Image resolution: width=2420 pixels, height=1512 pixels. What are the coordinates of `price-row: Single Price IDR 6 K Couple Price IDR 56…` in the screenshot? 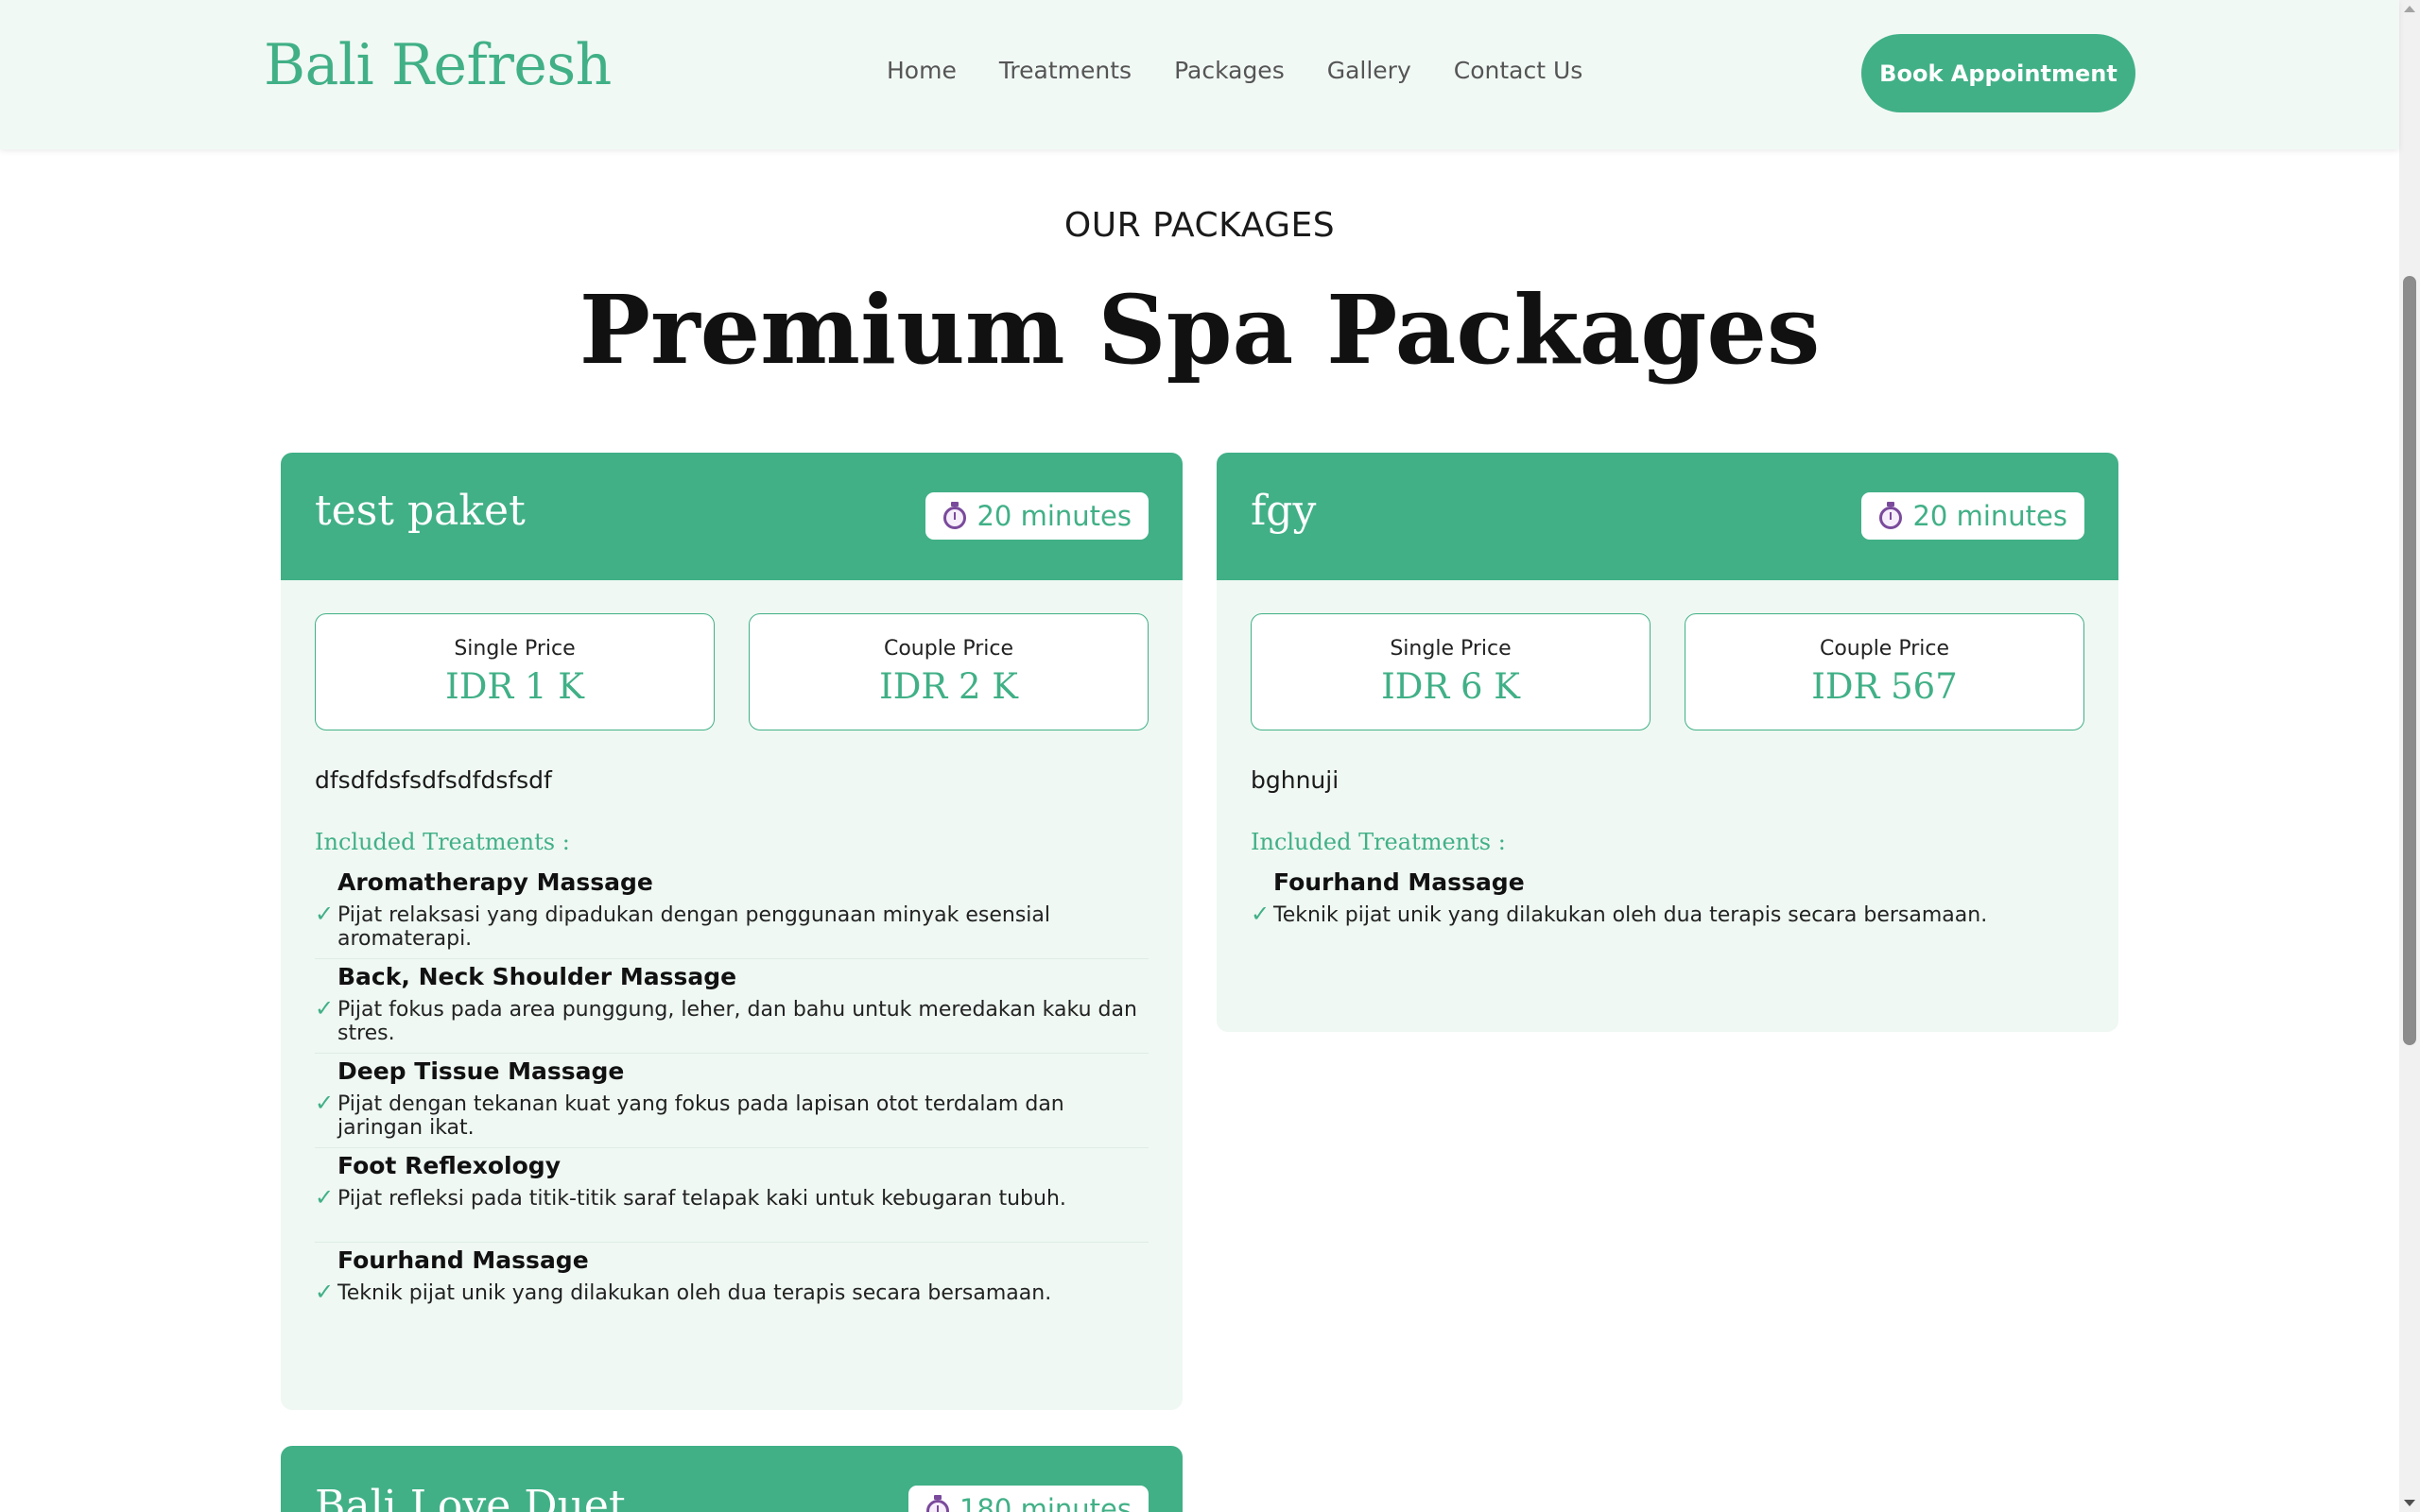 It's located at (1667, 671).